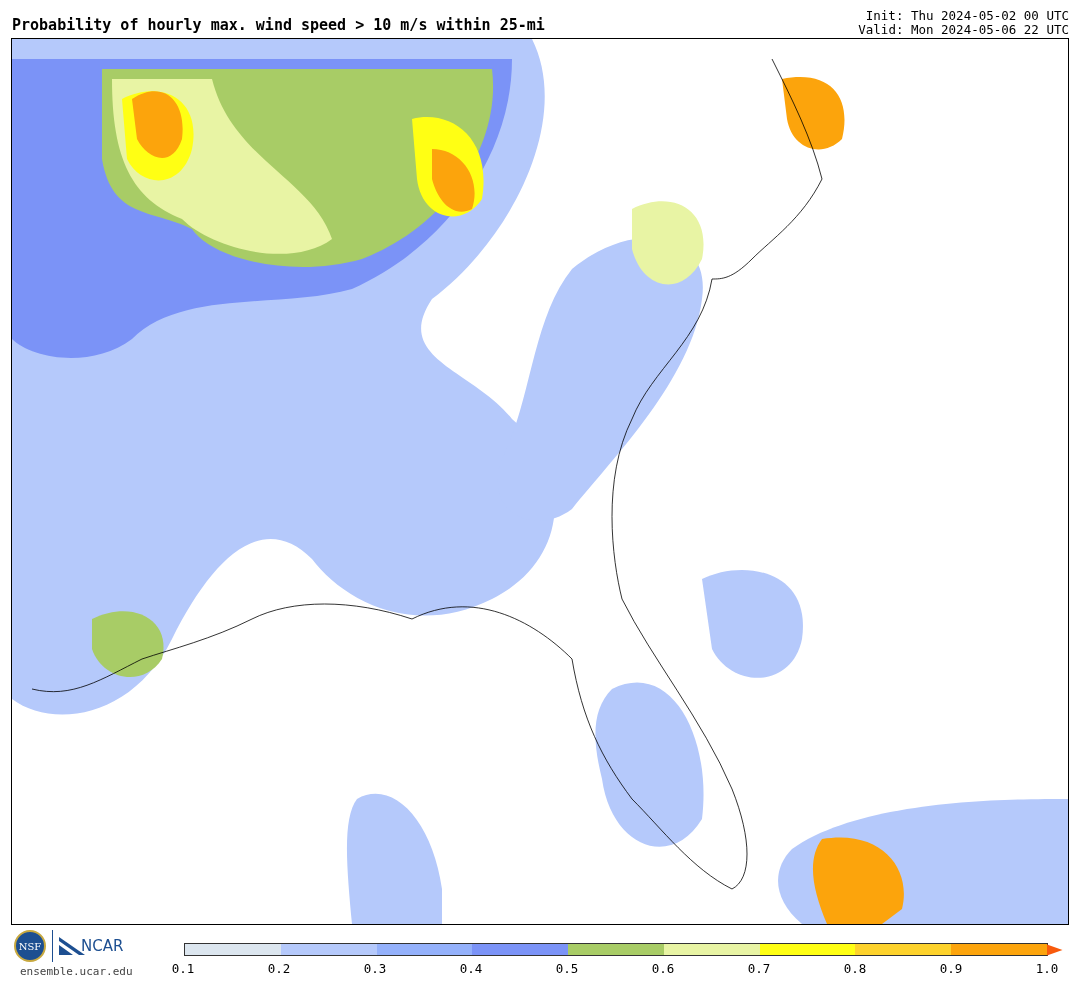 This screenshot has width=1080, height=988. I want to click on tick-label: 0.8, so click(855, 968).